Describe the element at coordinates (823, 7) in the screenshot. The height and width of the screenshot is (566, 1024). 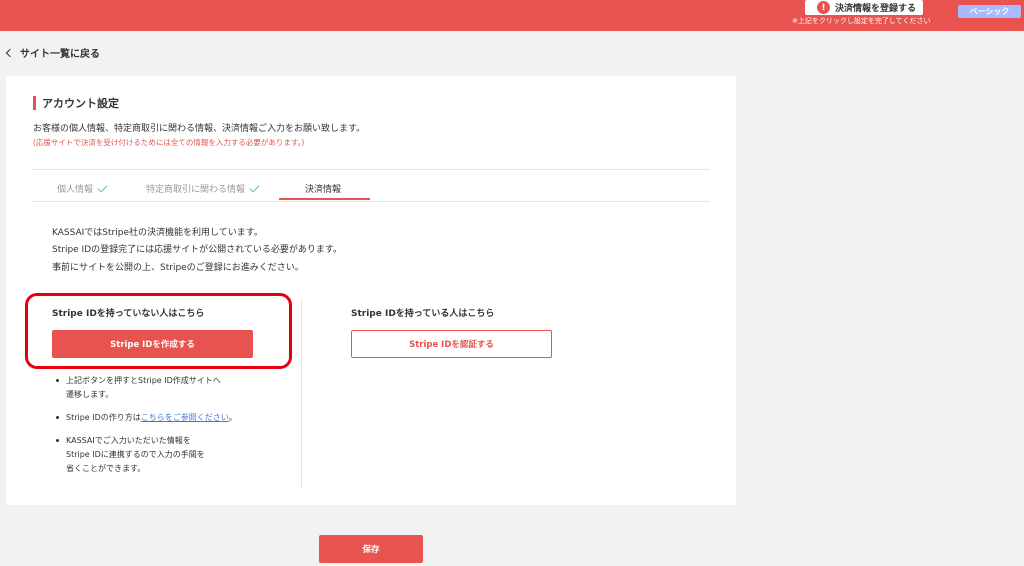
I see `alert-icon: !` at that location.